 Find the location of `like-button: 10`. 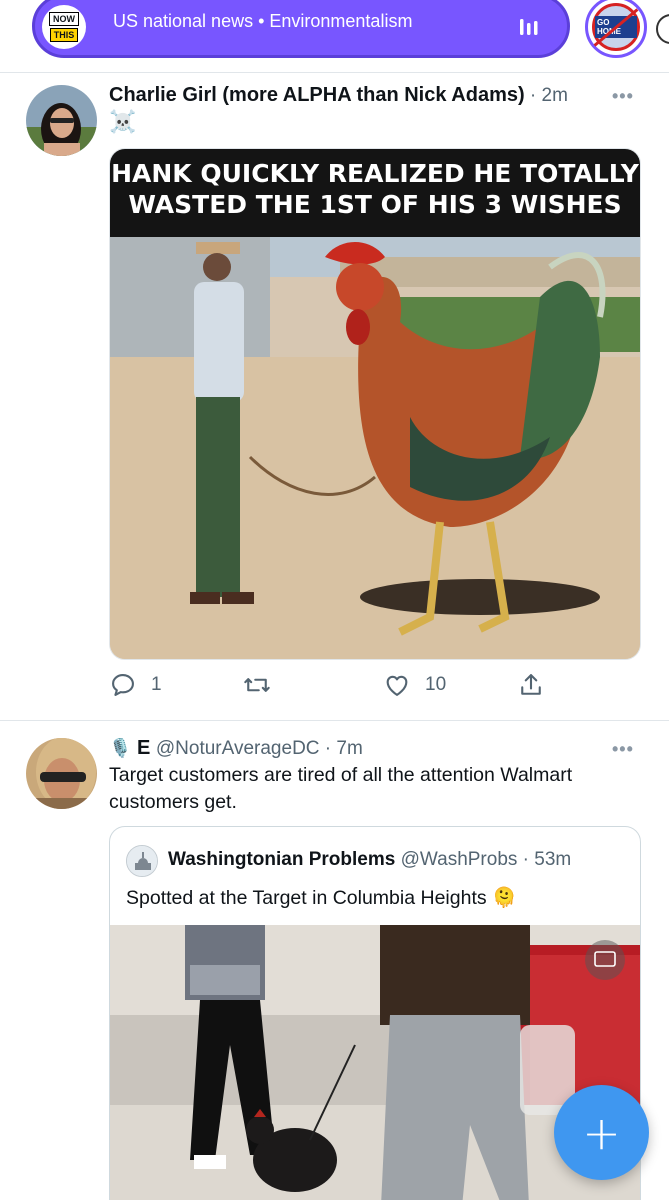

like-button: 10 is located at coordinates (414, 685).